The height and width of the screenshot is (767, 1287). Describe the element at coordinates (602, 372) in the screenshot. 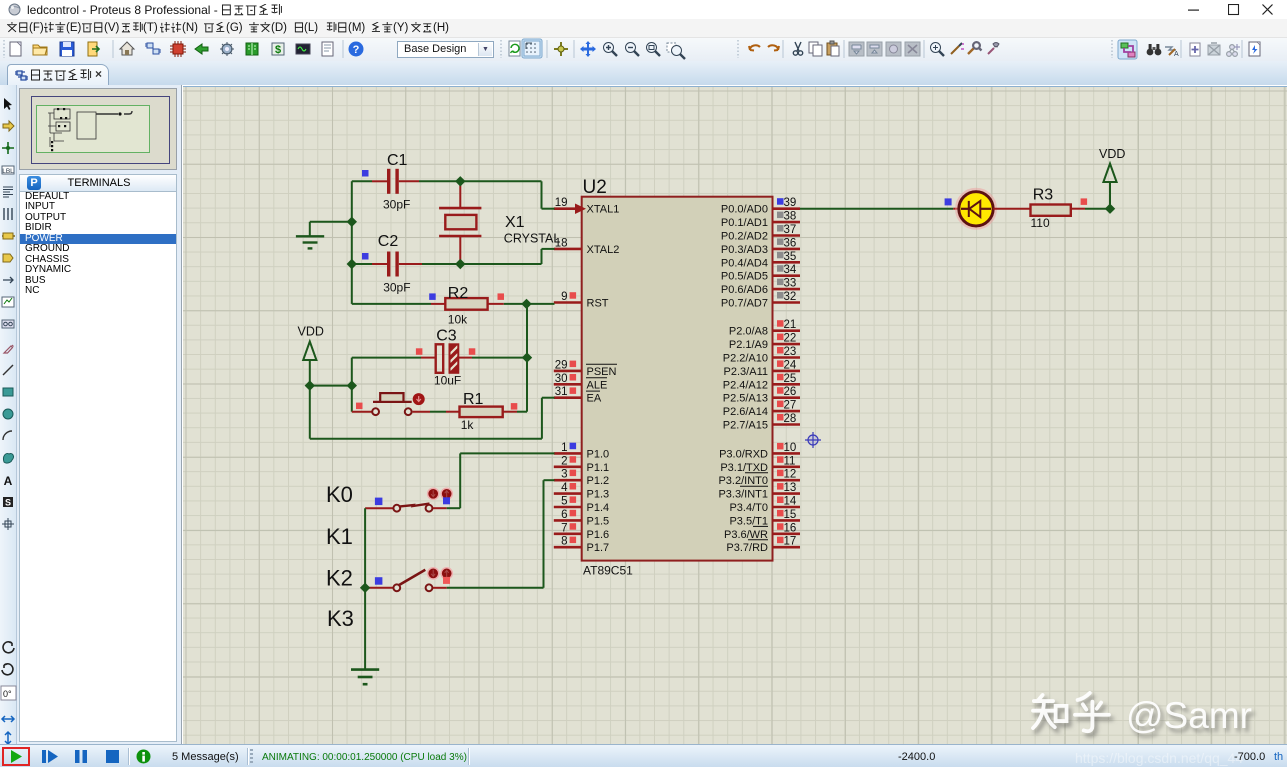

I see `svg-text: PSEN` at that location.